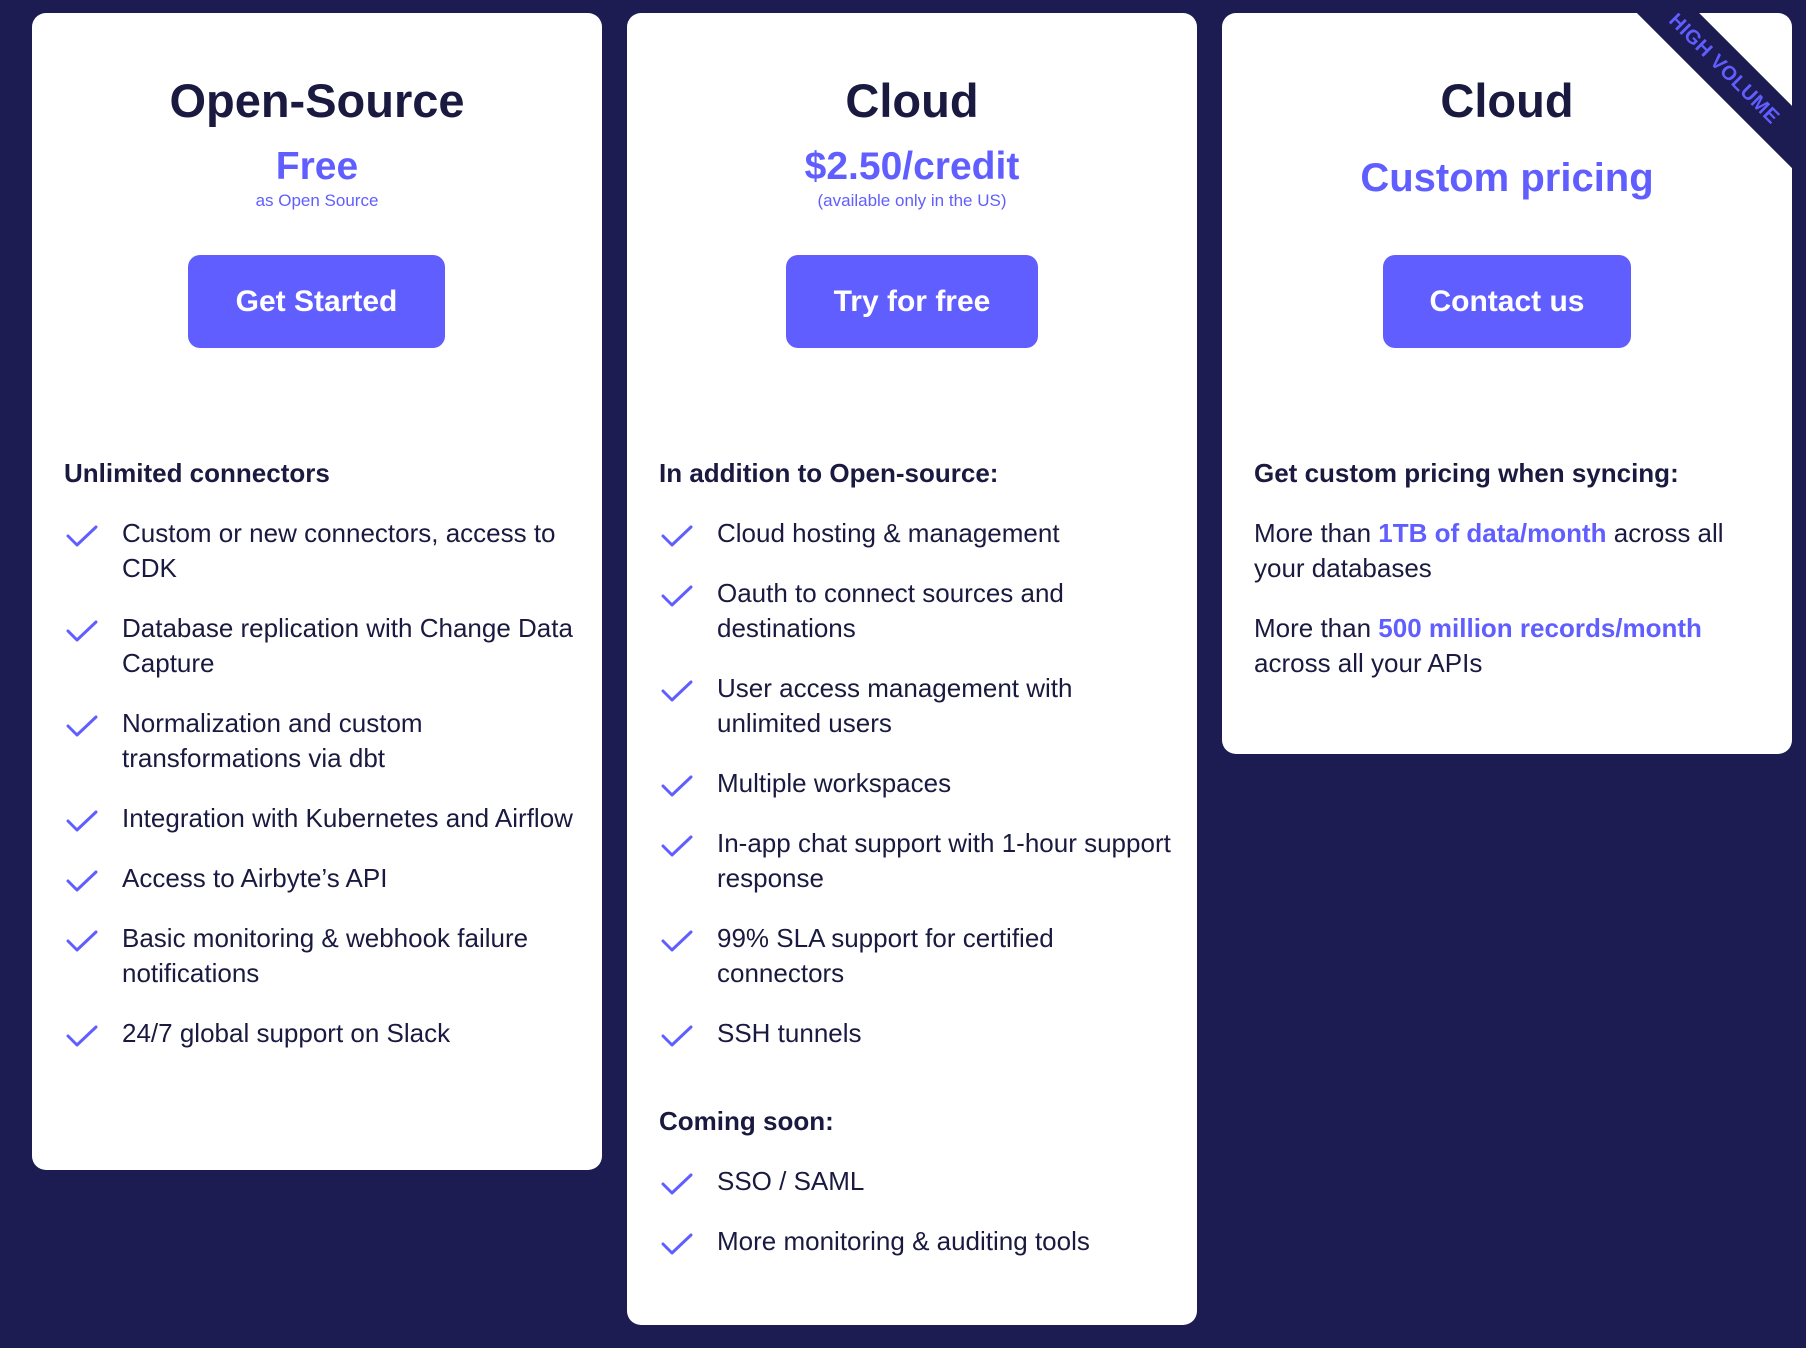 Image resolution: width=1806 pixels, height=1348 pixels. Describe the element at coordinates (791, 1181) in the screenshot. I see `feature-text: SSO / SAML` at that location.